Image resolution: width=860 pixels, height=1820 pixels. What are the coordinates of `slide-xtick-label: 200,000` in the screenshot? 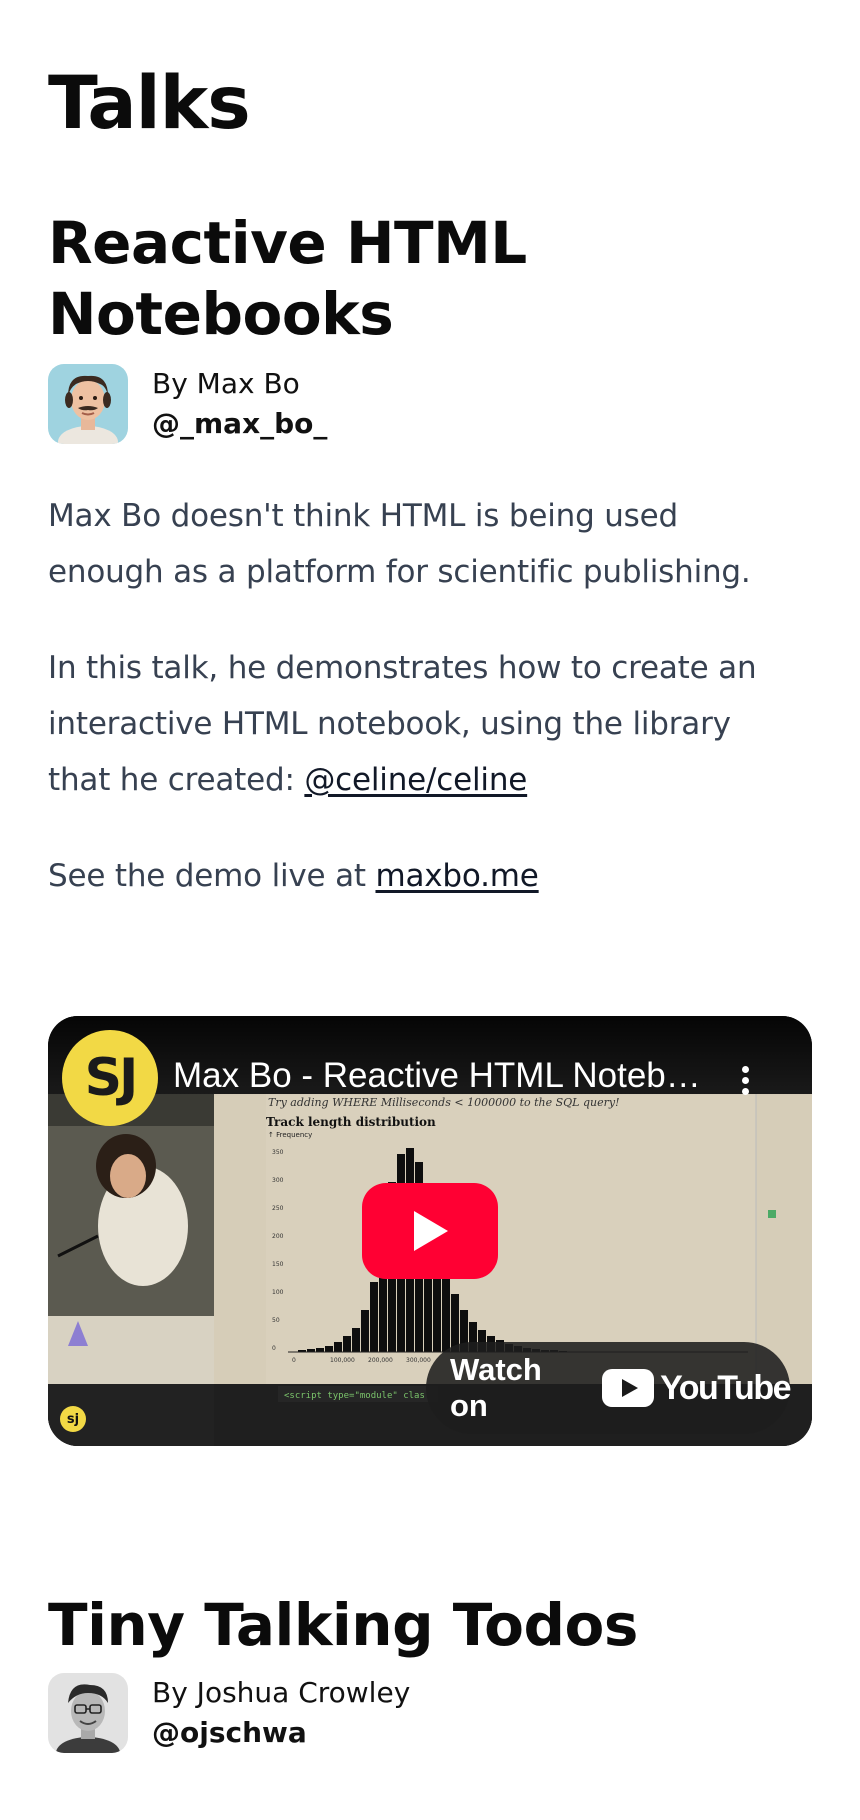 It's located at (380, 1360).